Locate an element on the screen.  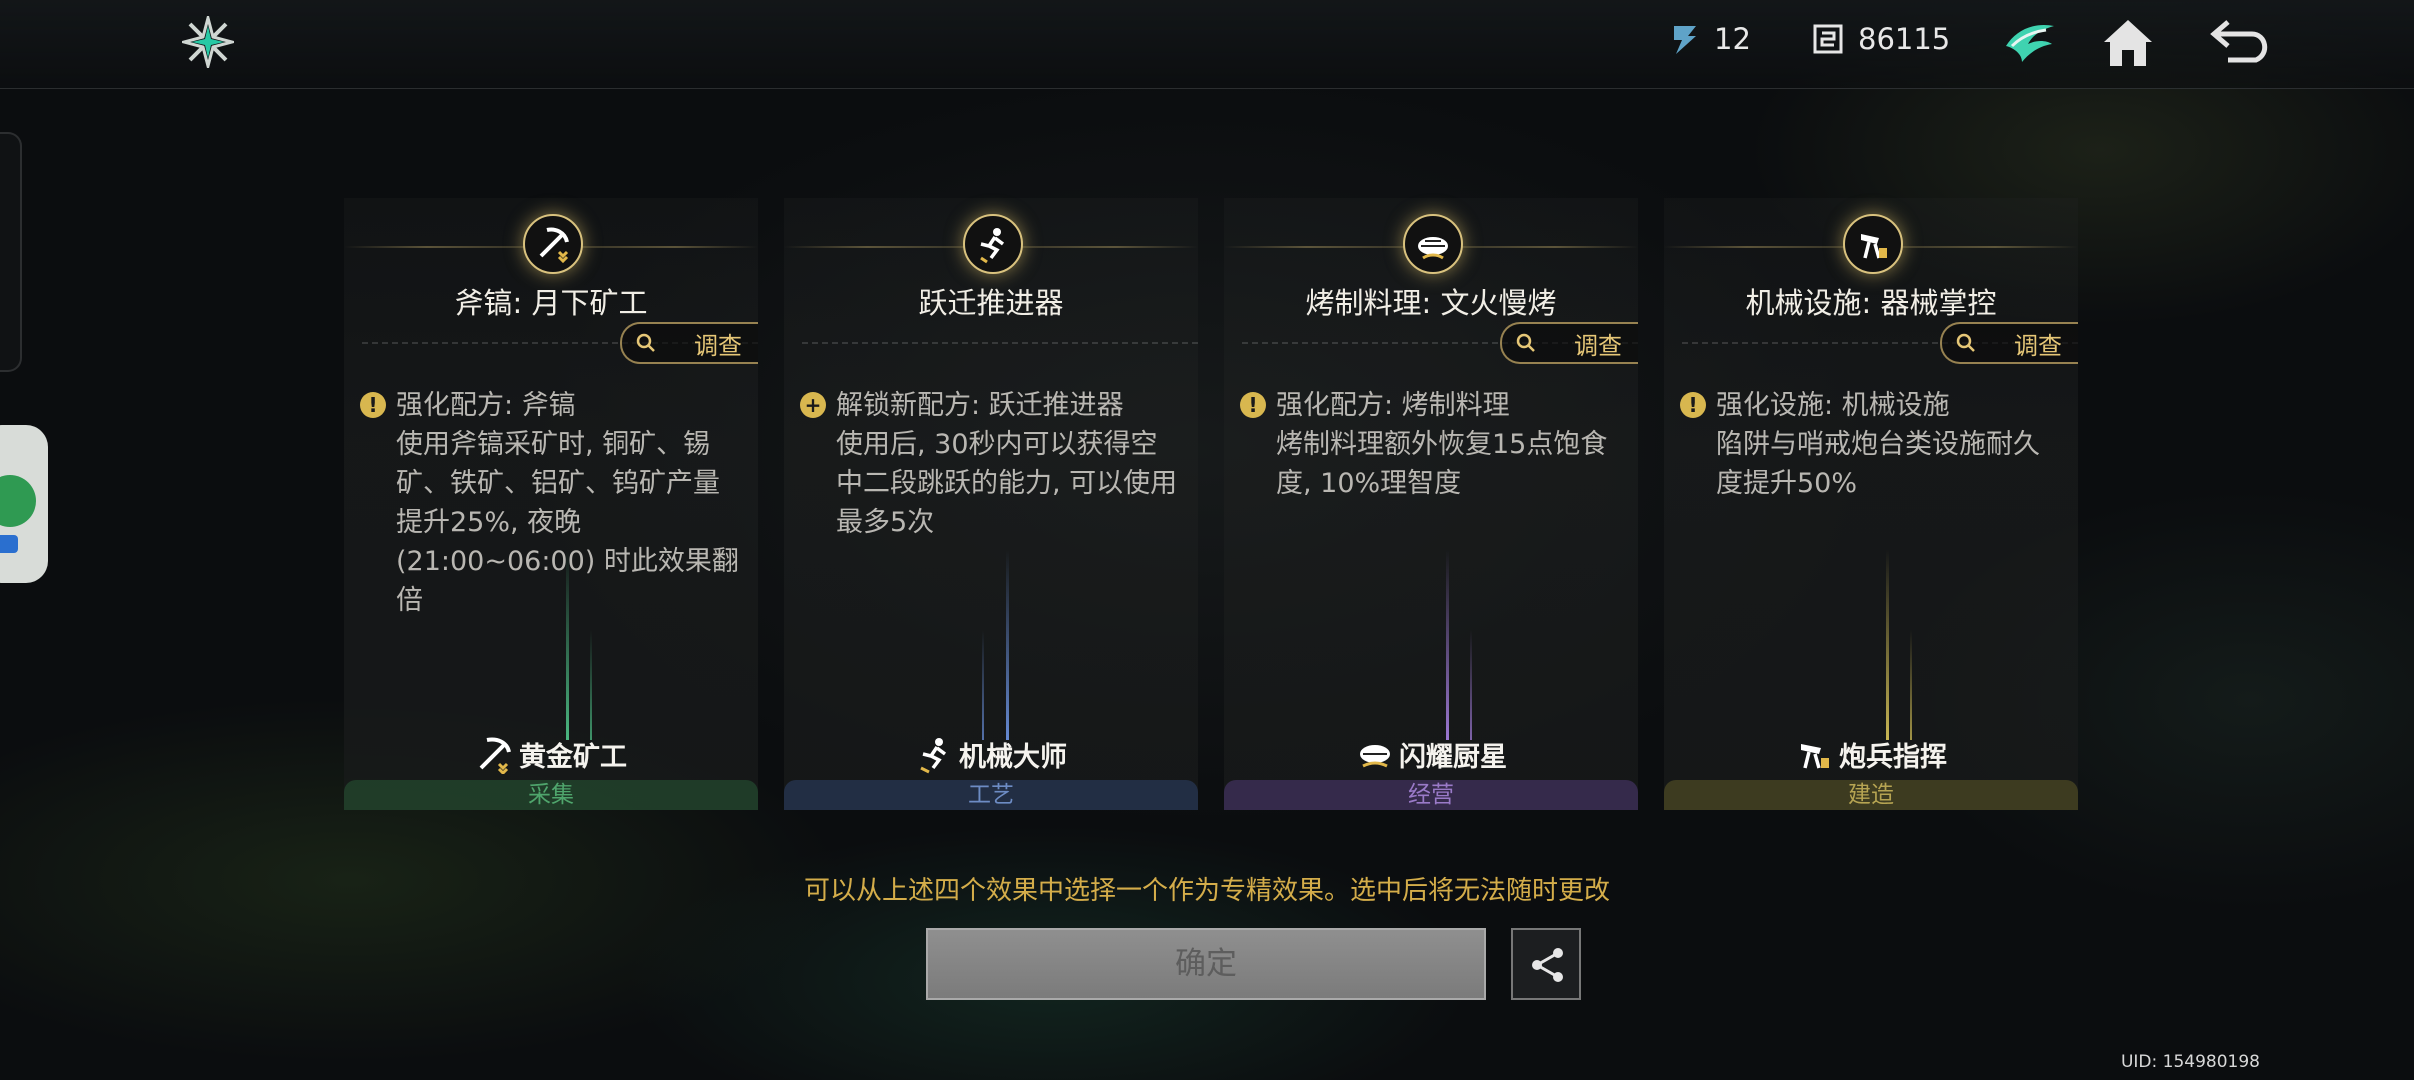
profession-name: 炮兵指挥 is located at coordinates (1893, 757).